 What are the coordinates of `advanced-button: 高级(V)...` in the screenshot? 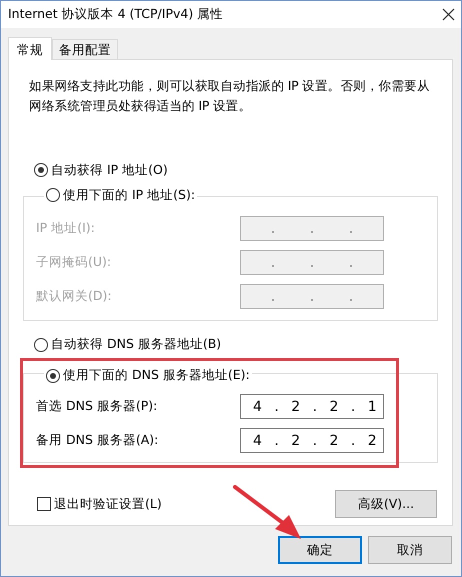 It's located at (386, 504).